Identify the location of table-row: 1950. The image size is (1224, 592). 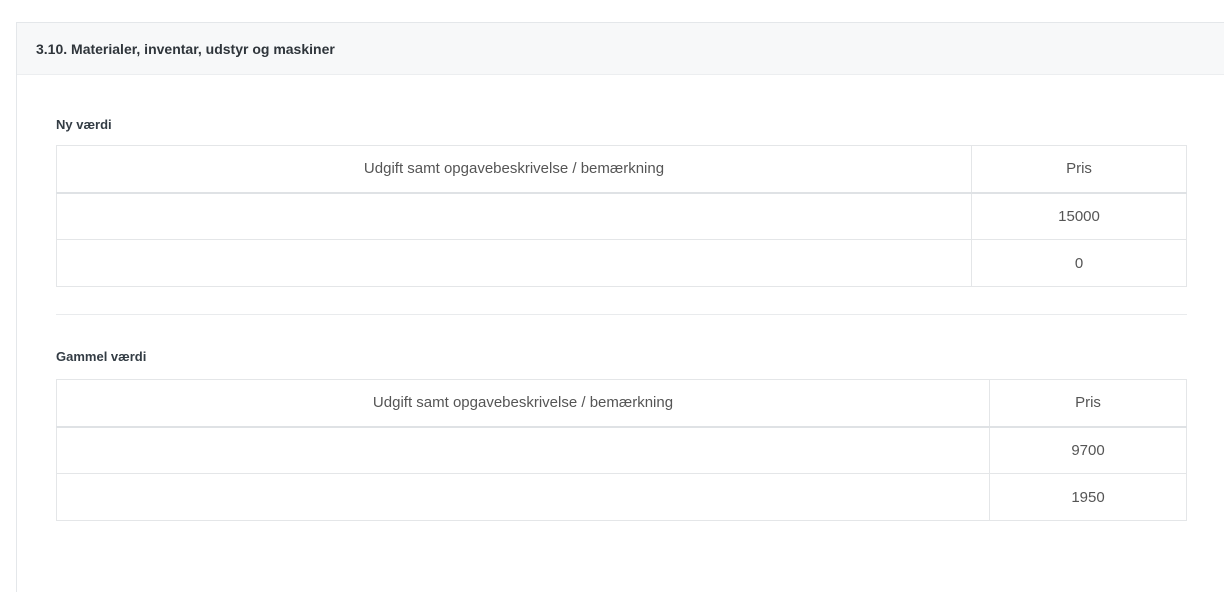
(621, 497).